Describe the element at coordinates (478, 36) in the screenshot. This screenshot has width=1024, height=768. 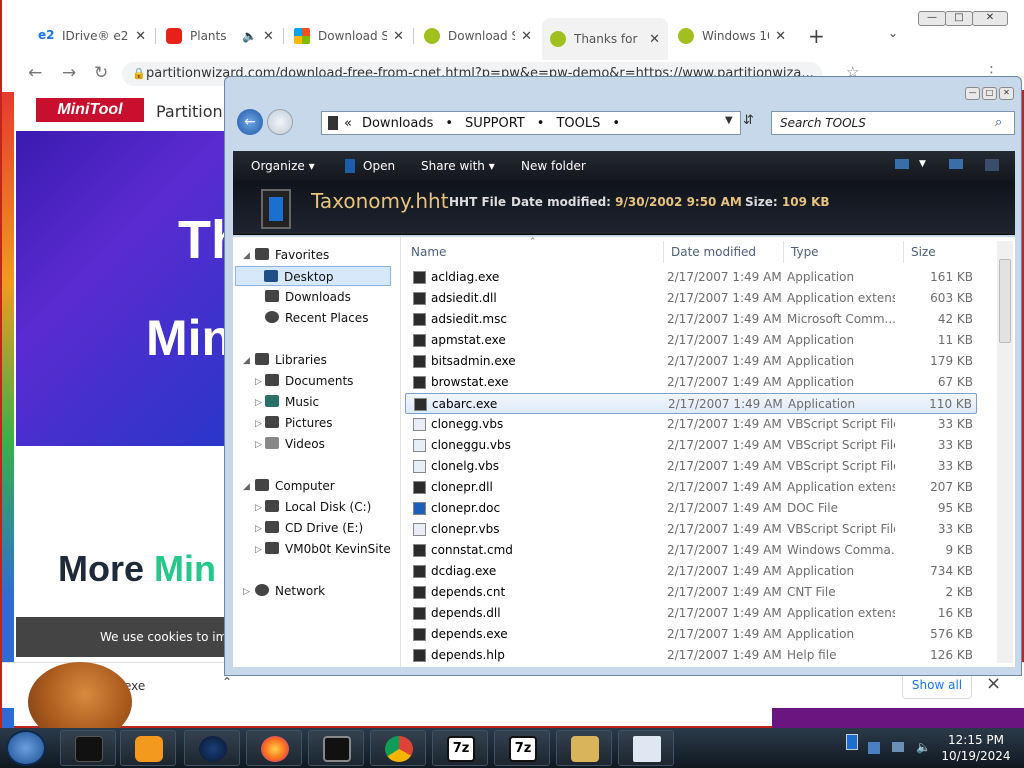
I see `tab-download-2: Download S ✕` at that location.